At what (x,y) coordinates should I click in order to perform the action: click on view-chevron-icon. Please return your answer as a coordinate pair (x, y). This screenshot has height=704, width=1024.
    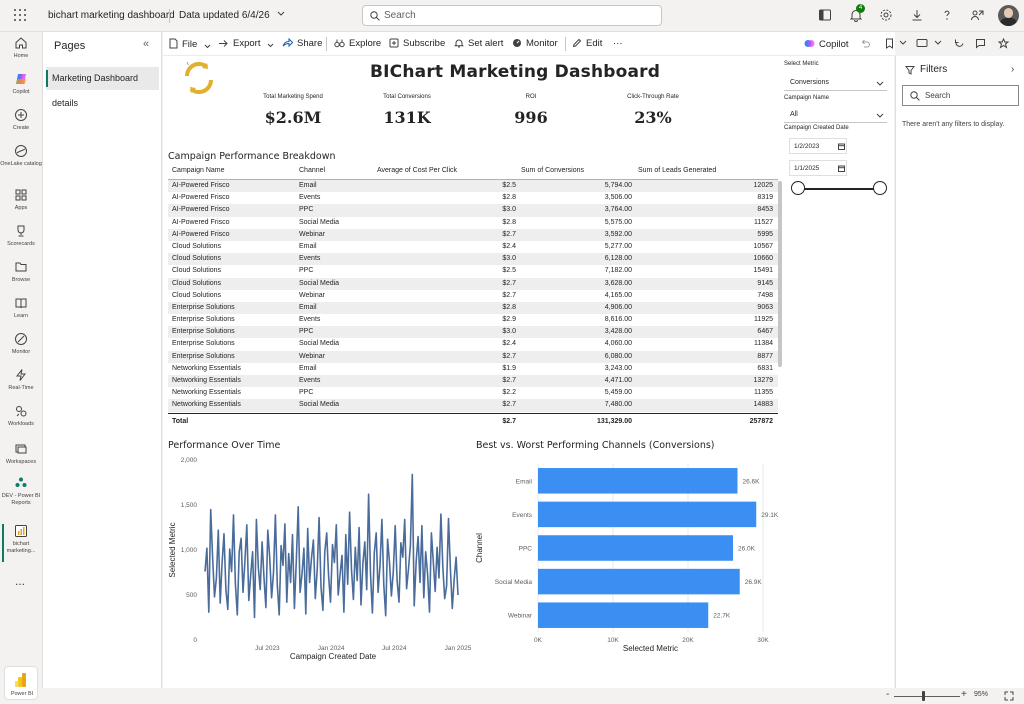
    Looking at the image, I should click on (938, 43).